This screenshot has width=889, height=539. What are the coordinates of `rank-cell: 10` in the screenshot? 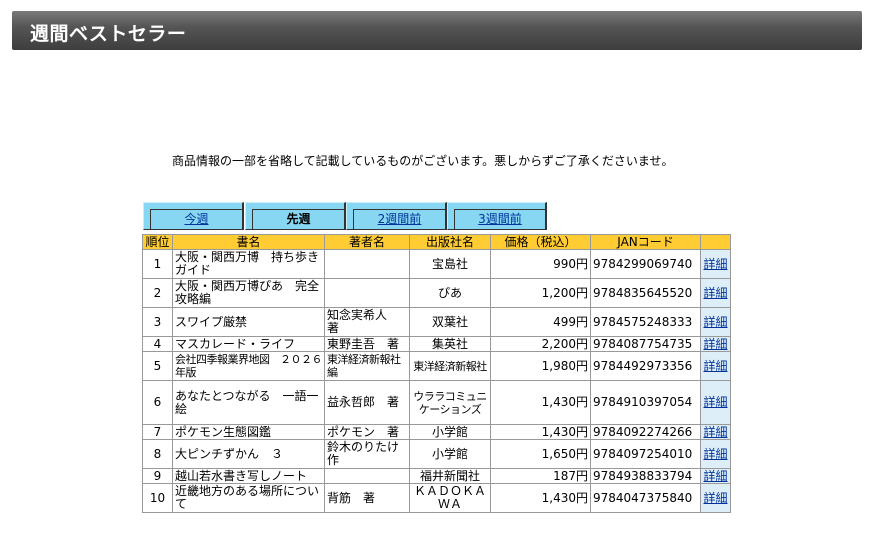 It's located at (157, 498).